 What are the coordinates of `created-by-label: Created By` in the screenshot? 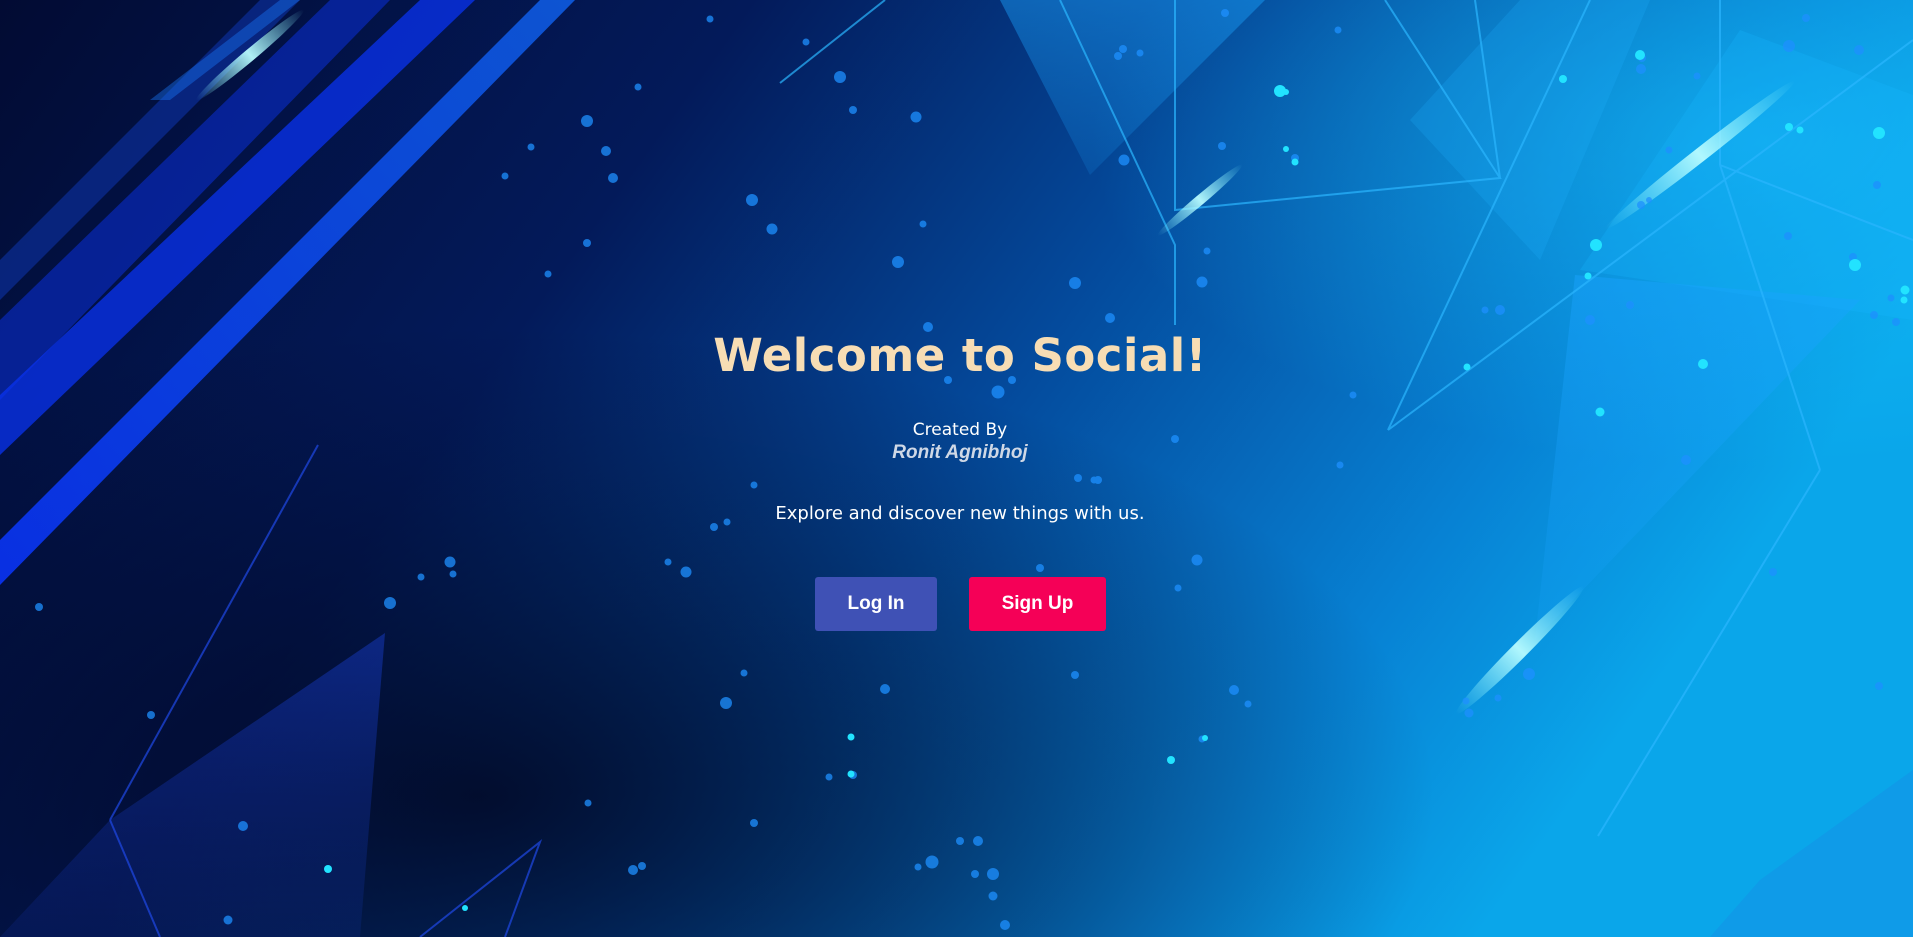 It's located at (960, 430).